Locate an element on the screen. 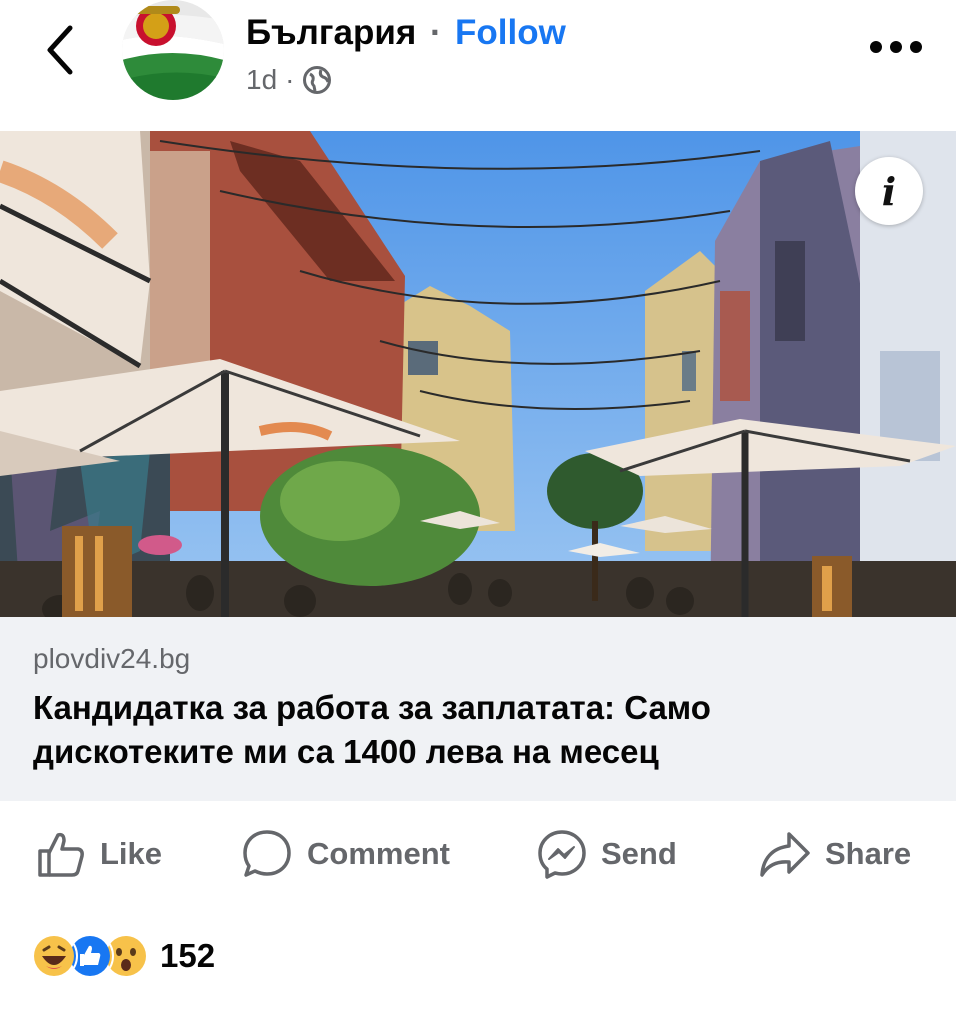  send-label: Send is located at coordinates (639, 853).